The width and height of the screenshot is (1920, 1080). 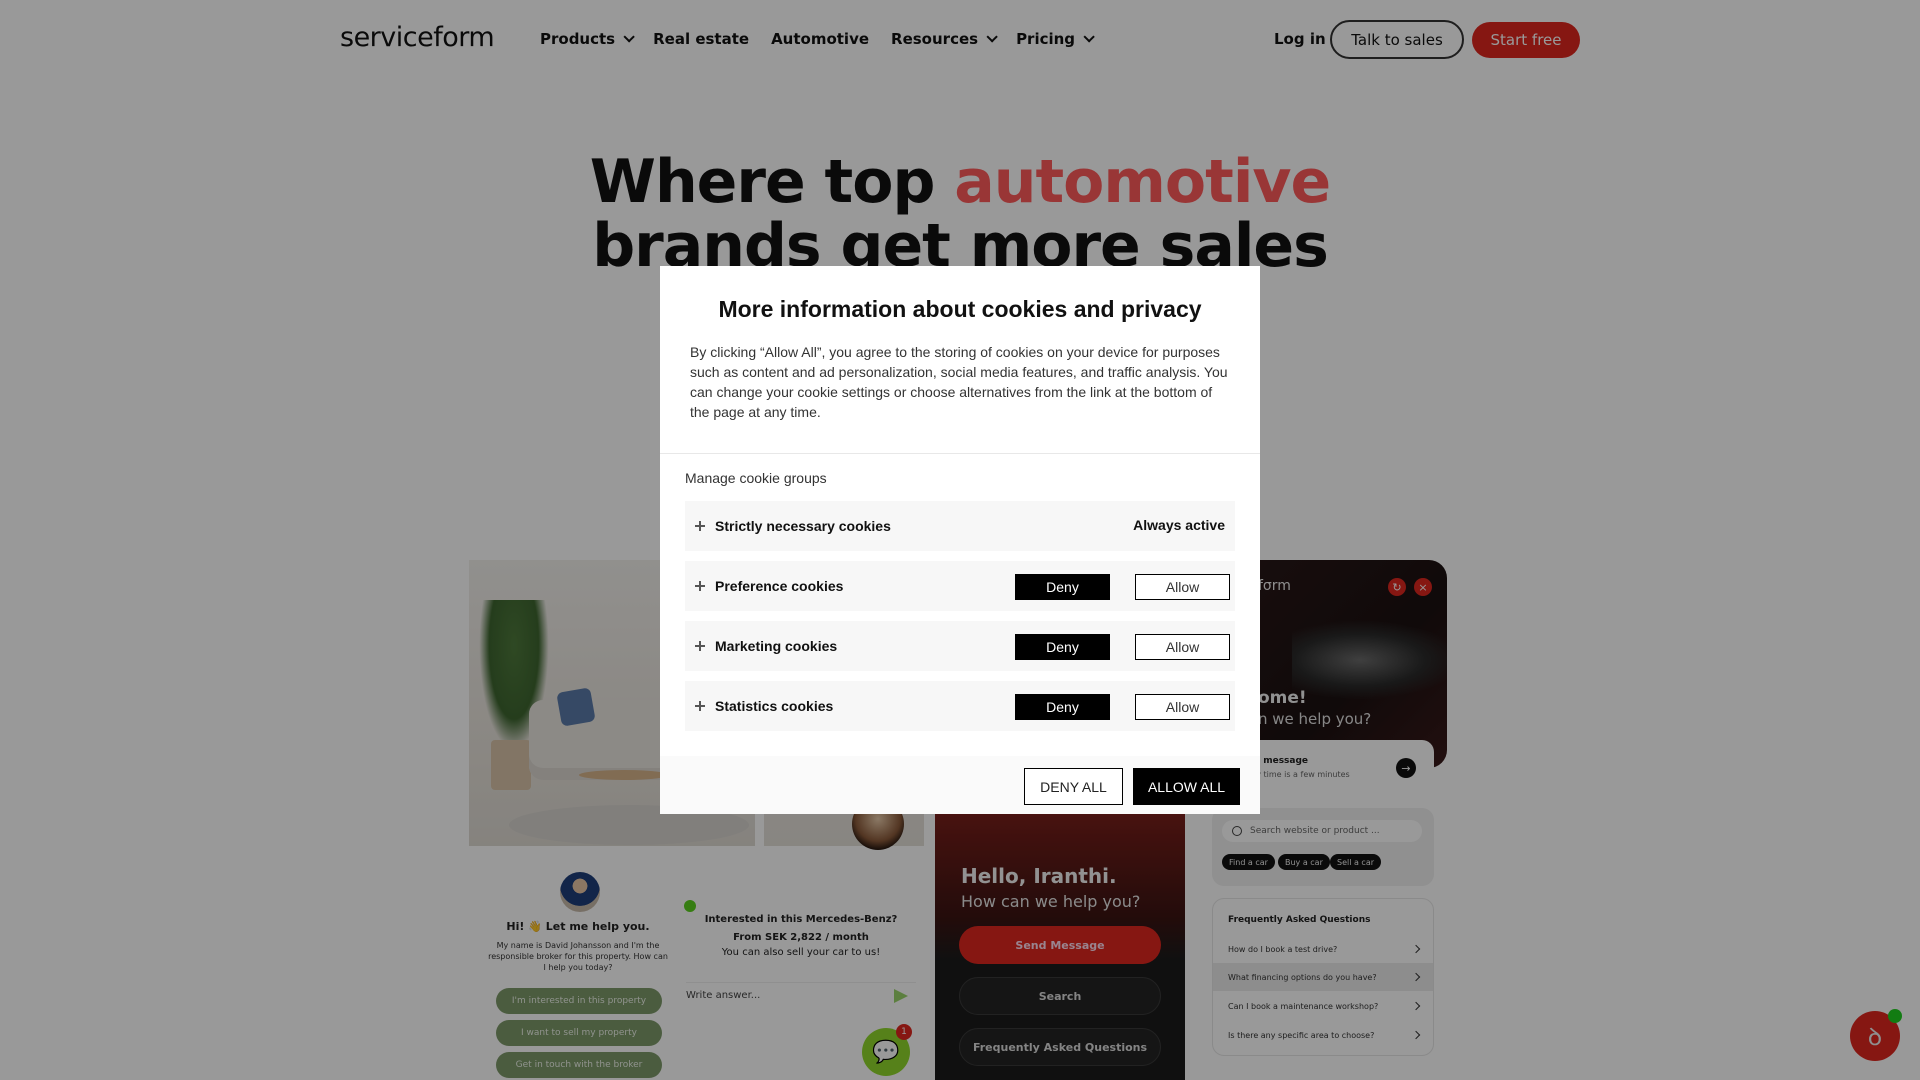 What do you see at coordinates (1182, 647) in the screenshot?
I see `marketing-allow-button: Allow` at bounding box center [1182, 647].